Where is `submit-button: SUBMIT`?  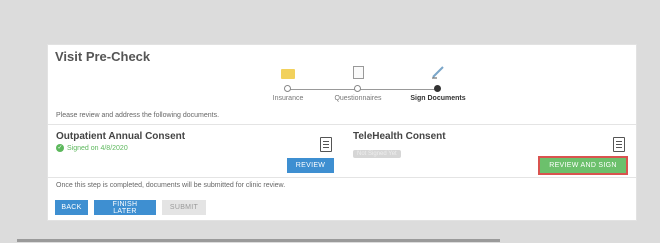
submit-button: SUBMIT is located at coordinates (184, 207).